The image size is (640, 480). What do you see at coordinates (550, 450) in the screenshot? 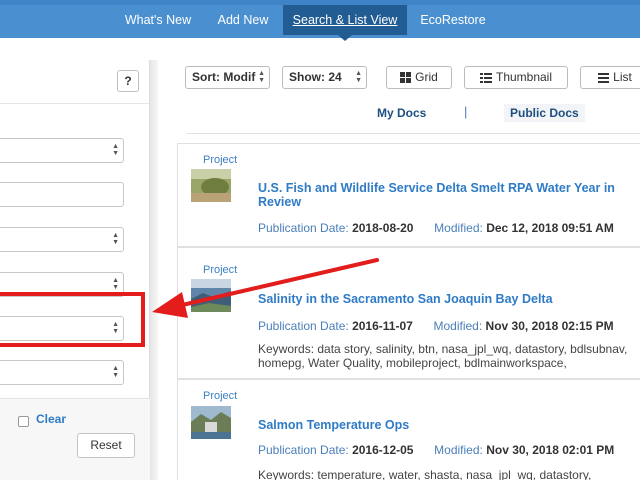
I see `modified-value: Nov 30, 2018 02:01 PM` at bounding box center [550, 450].